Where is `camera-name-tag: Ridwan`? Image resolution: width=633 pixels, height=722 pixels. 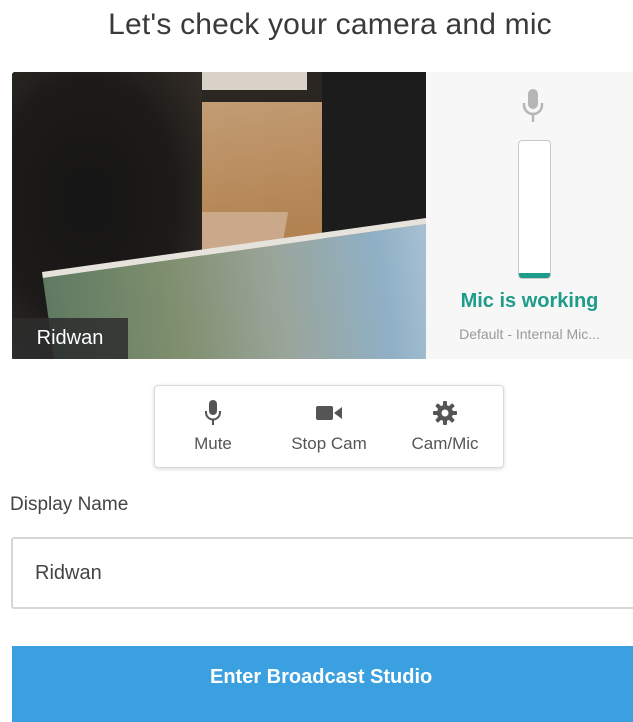
camera-name-tag: Ridwan is located at coordinates (70, 338).